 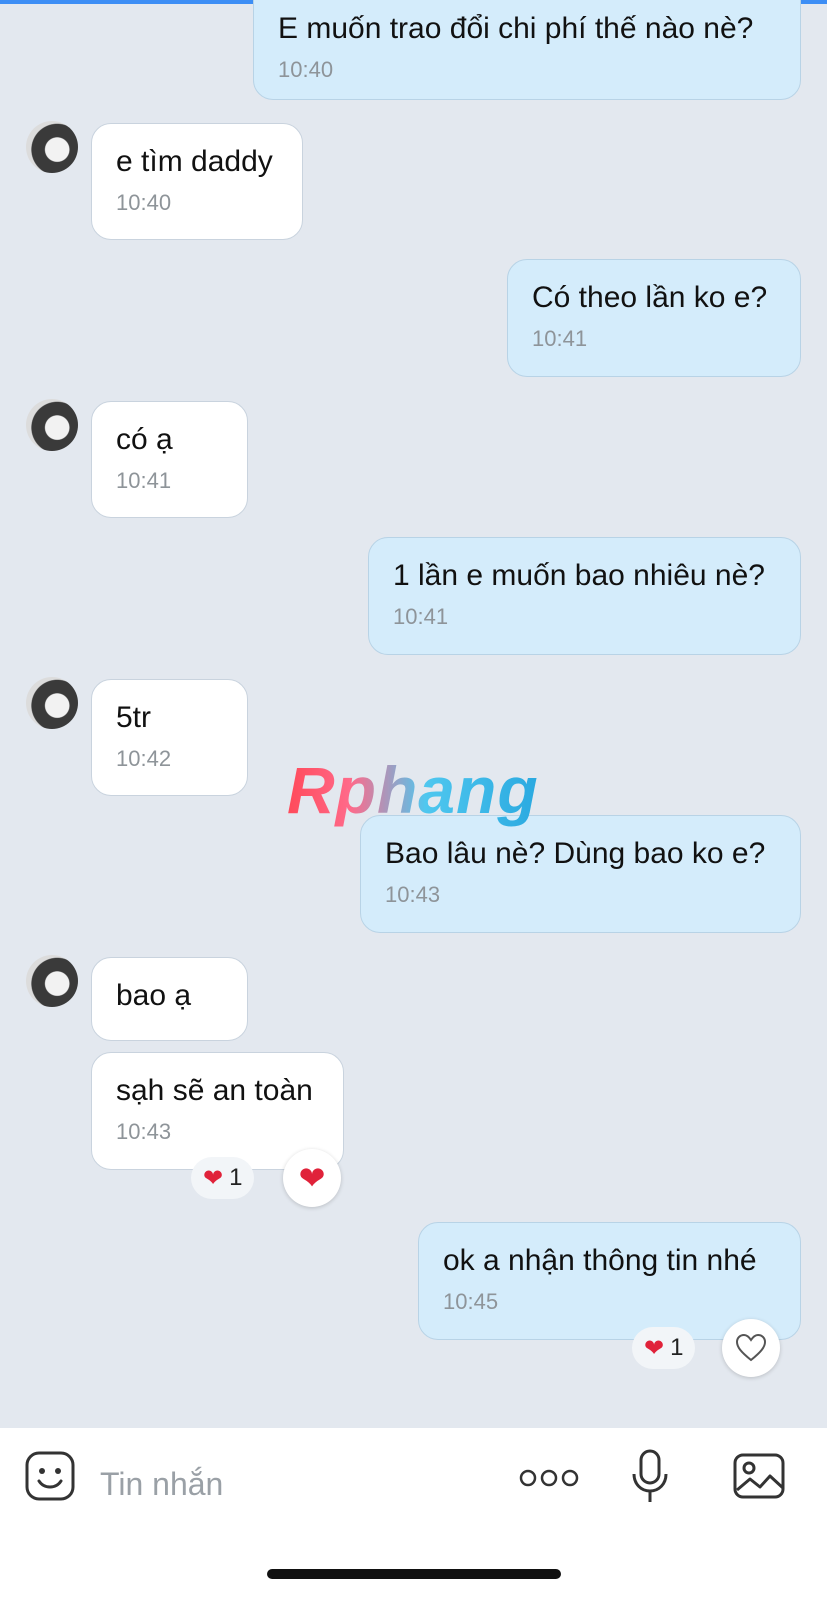 What do you see at coordinates (584, 596) in the screenshot?
I see `outgoing-message: 1 lần e muốn bao nhiêu nè? 10:41` at bounding box center [584, 596].